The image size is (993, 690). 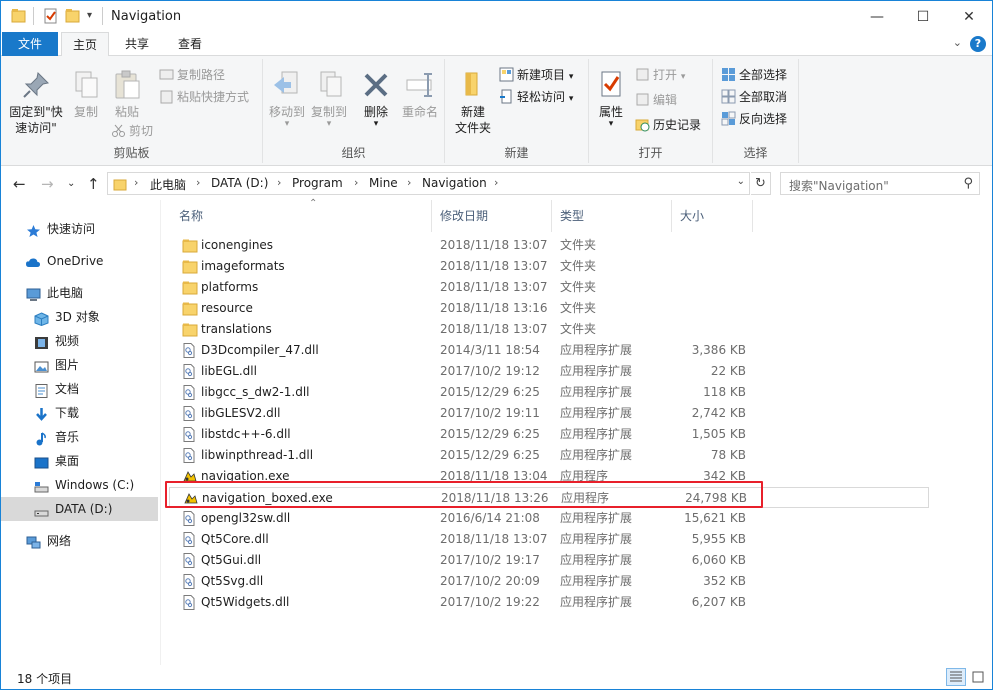 What do you see at coordinates (93, 184) in the screenshot?
I see `up-arrow-icon: ↑` at bounding box center [93, 184].